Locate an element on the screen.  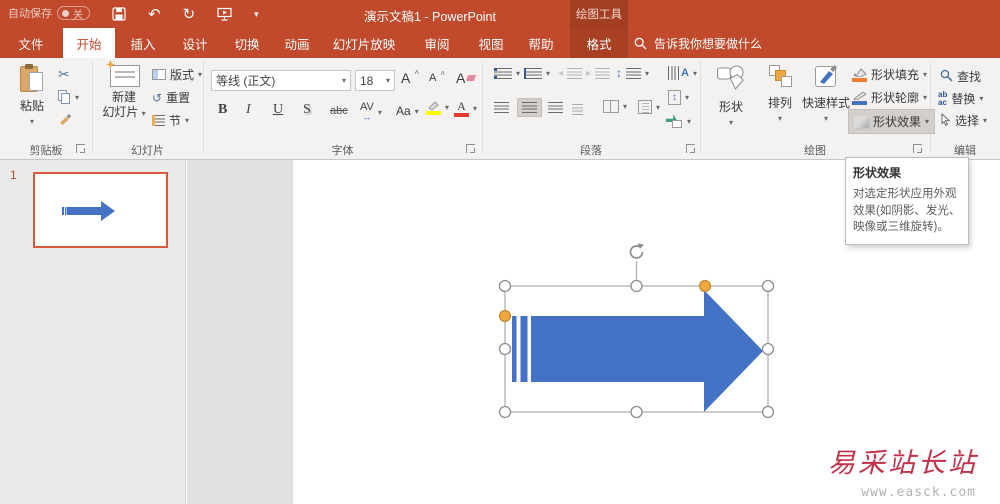
resize-handle-se is located at coordinates (768, 412).